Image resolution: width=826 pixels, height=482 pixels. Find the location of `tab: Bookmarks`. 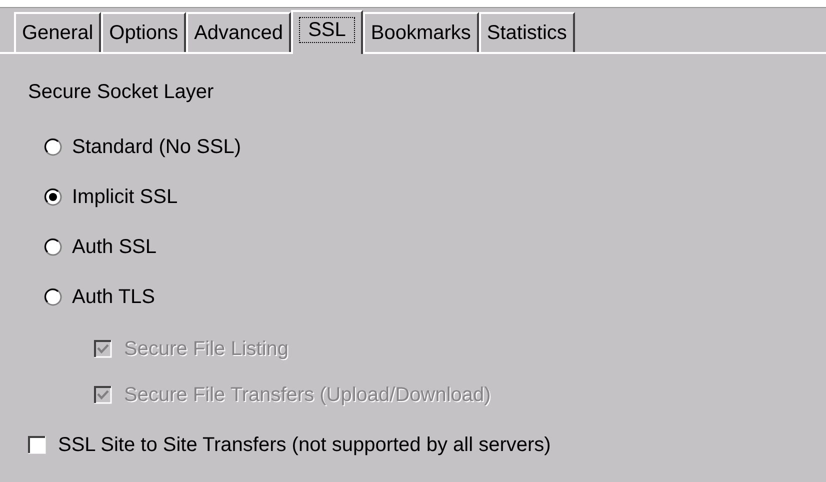

tab: Bookmarks is located at coordinates (420, 32).